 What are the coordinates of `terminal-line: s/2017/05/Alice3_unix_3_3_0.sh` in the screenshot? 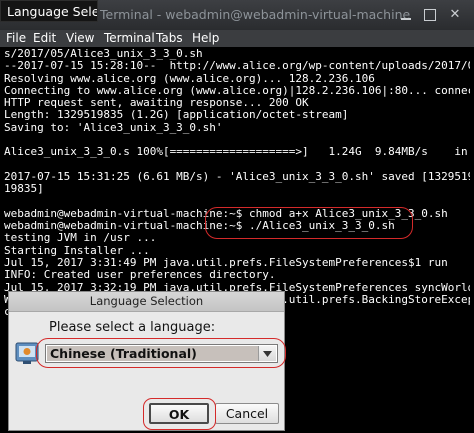 It's located at (103, 54).